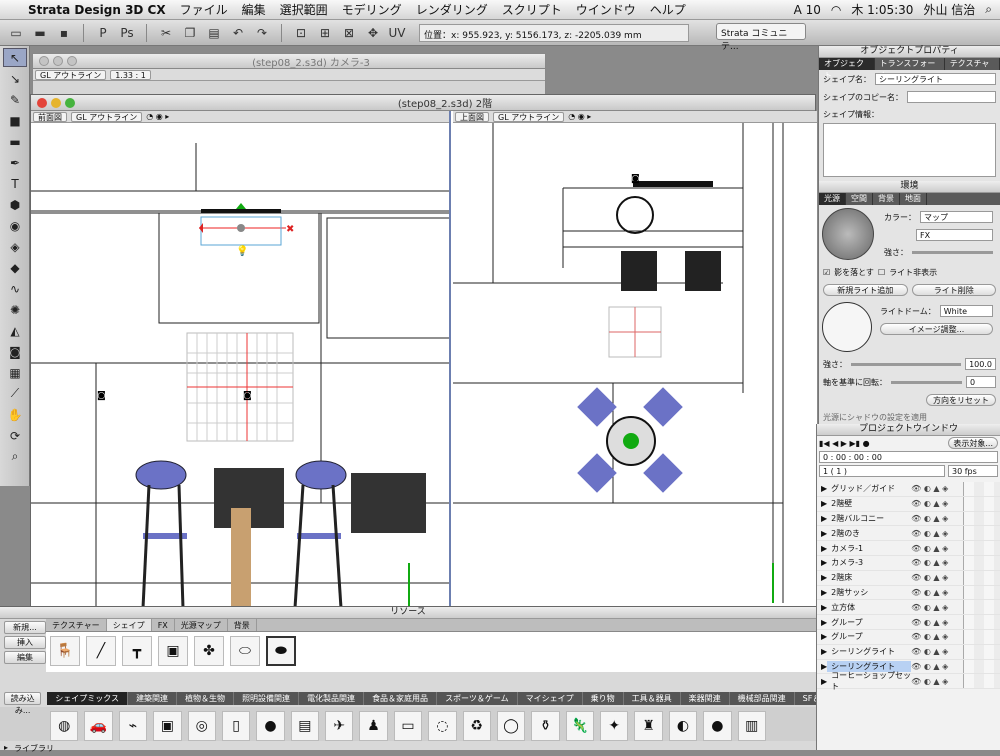 The height and width of the screenshot is (756, 1000). I want to click on spotlight-tool-icon: ◭, so click(15, 330).